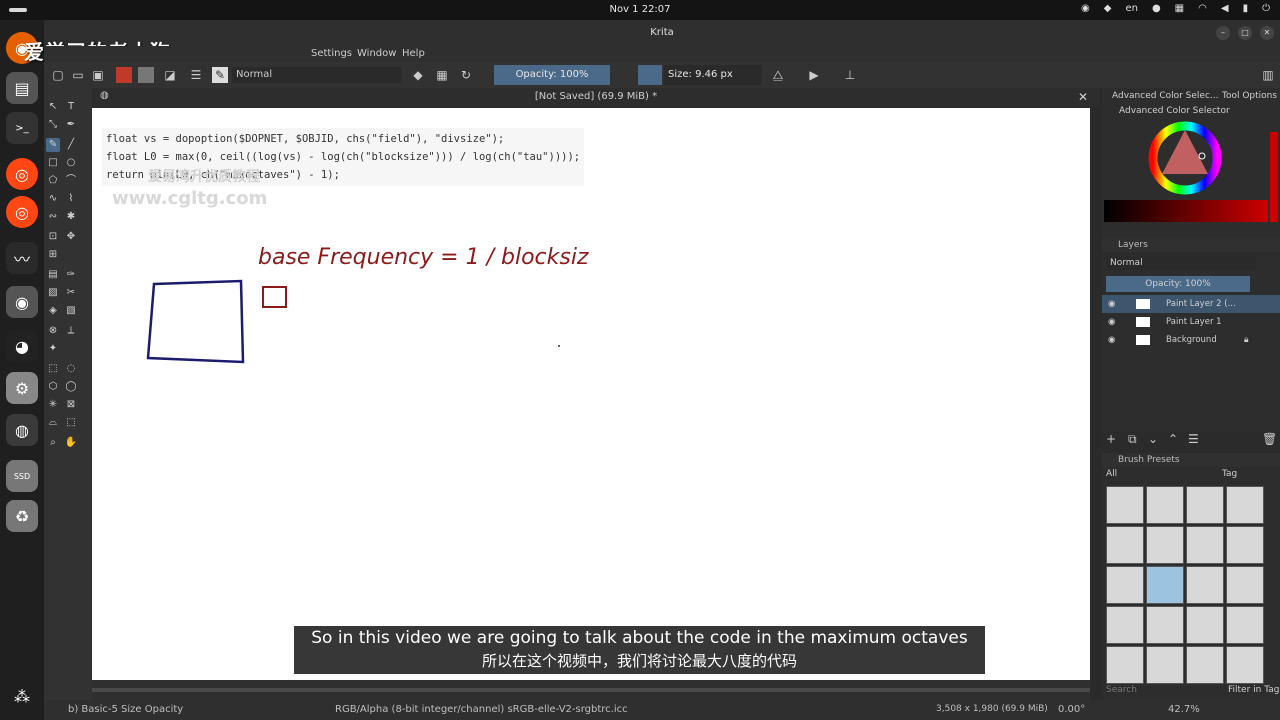  Describe the element at coordinates (1179, 8) in the screenshot. I see `network-icon: ▦` at that location.